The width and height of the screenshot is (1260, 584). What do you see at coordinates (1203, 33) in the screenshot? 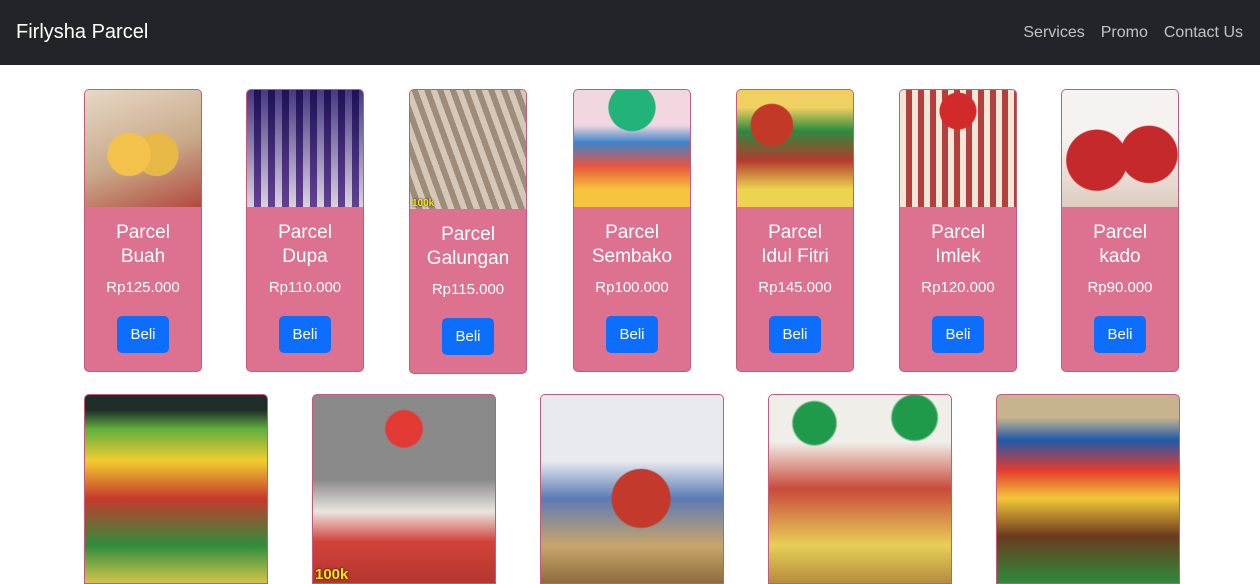
I see `nav-link-contact-us: Contact Us` at bounding box center [1203, 33].